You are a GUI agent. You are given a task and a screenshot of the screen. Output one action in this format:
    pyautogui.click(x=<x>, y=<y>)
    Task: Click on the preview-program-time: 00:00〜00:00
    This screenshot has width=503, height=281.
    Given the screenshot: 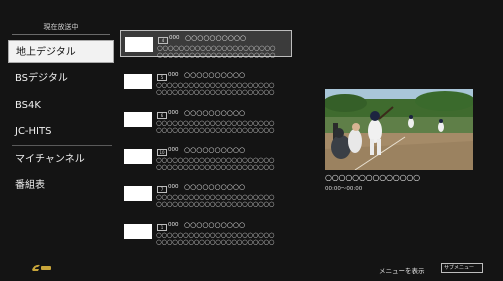 What is the action you would take?
    pyautogui.click(x=344, y=189)
    